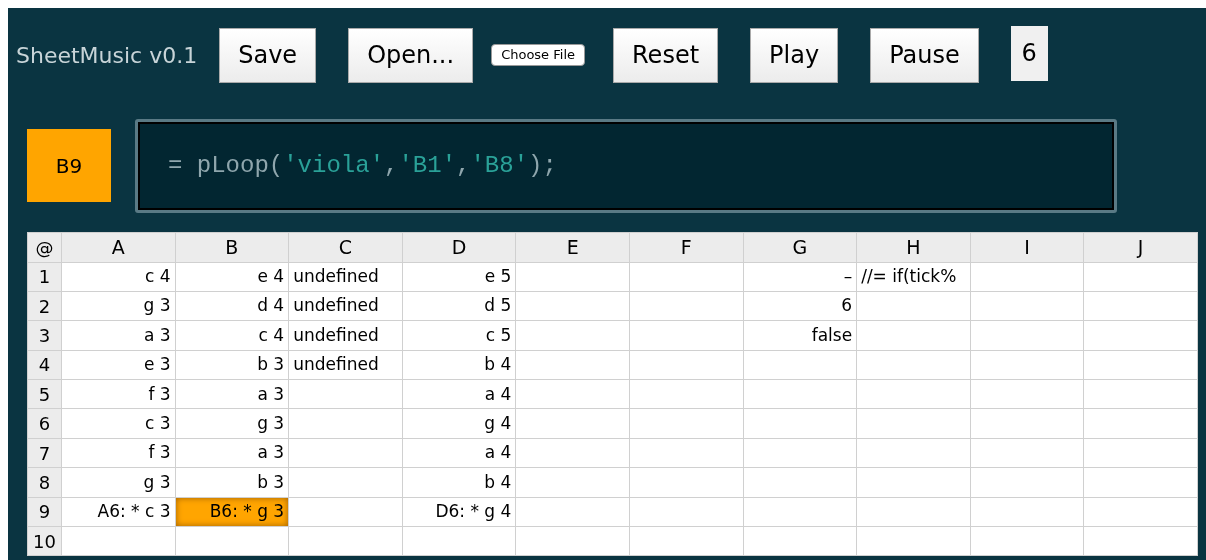 The image size is (1206, 560). Describe the element at coordinates (232, 247) in the screenshot. I see `column-header: B` at that location.